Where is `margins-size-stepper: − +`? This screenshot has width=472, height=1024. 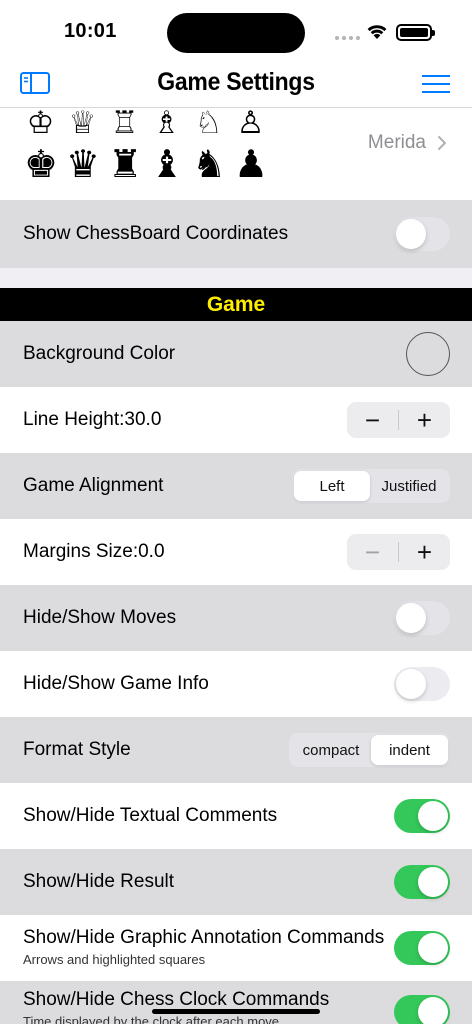 margins-size-stepper: − + is located at coordinates (398, 552).